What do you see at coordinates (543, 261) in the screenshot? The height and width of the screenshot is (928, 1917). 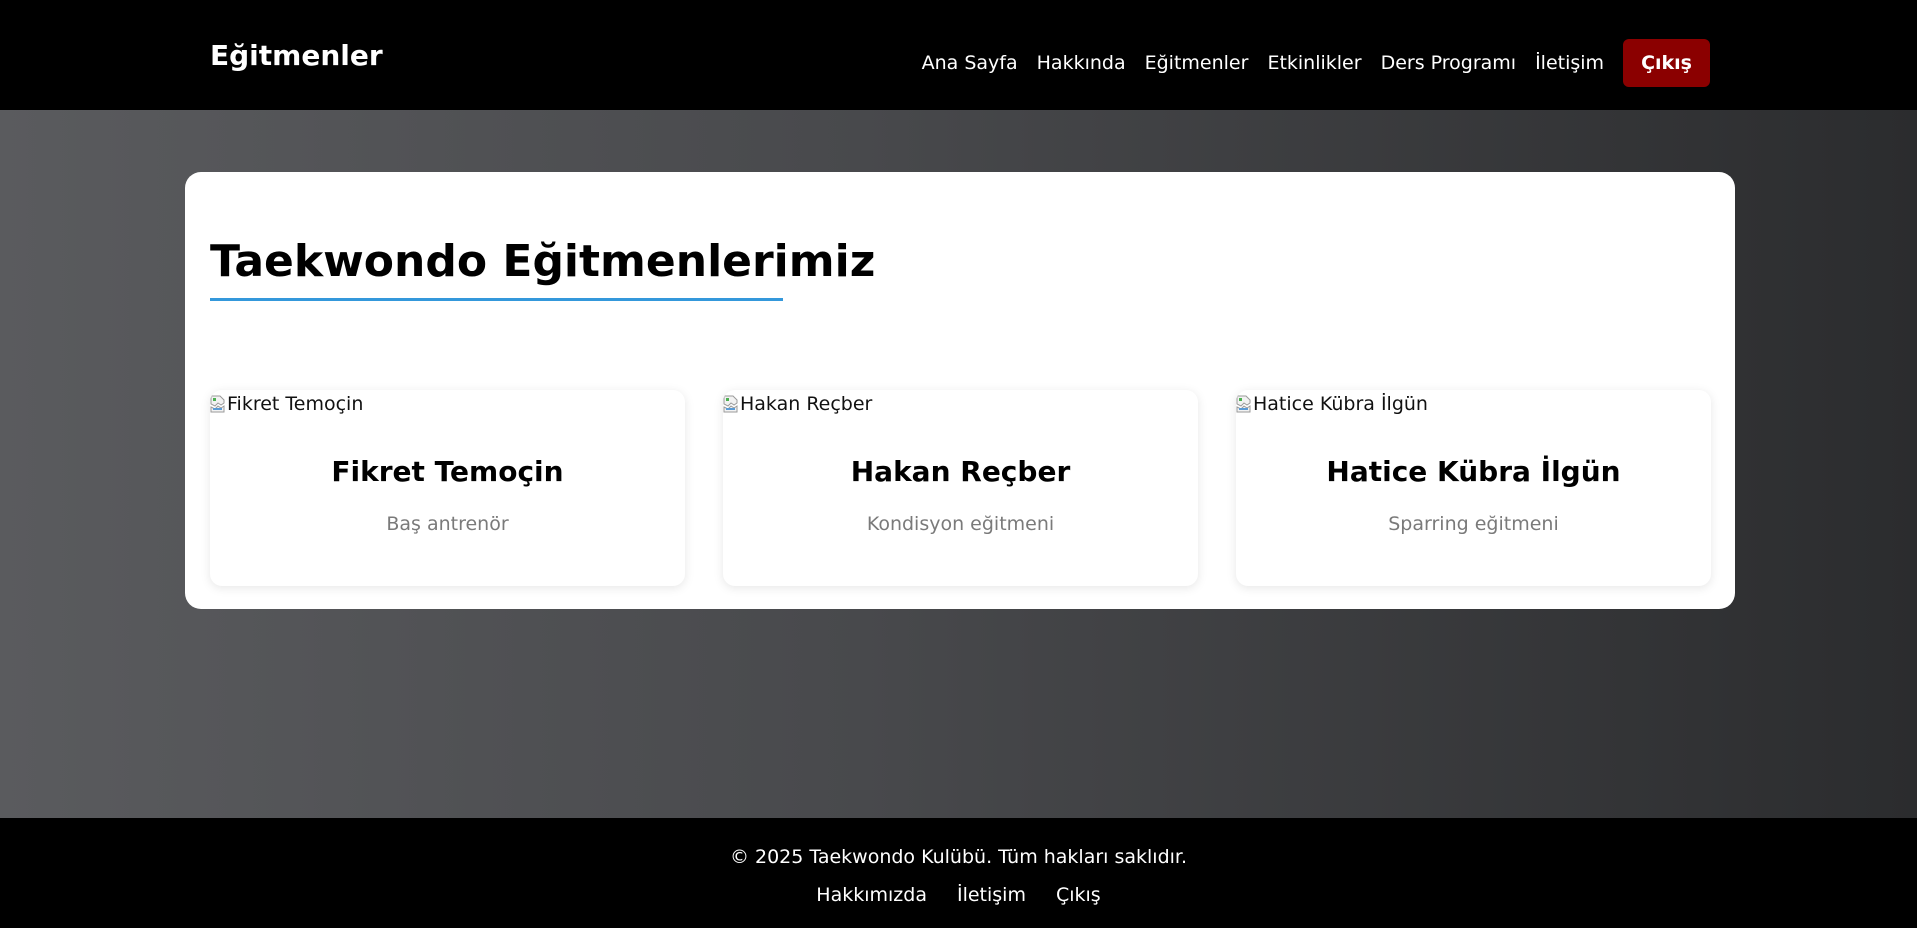 I see `page-title: Taekwondo Eğitmenlerimiz` at bounding box center [543, 261].